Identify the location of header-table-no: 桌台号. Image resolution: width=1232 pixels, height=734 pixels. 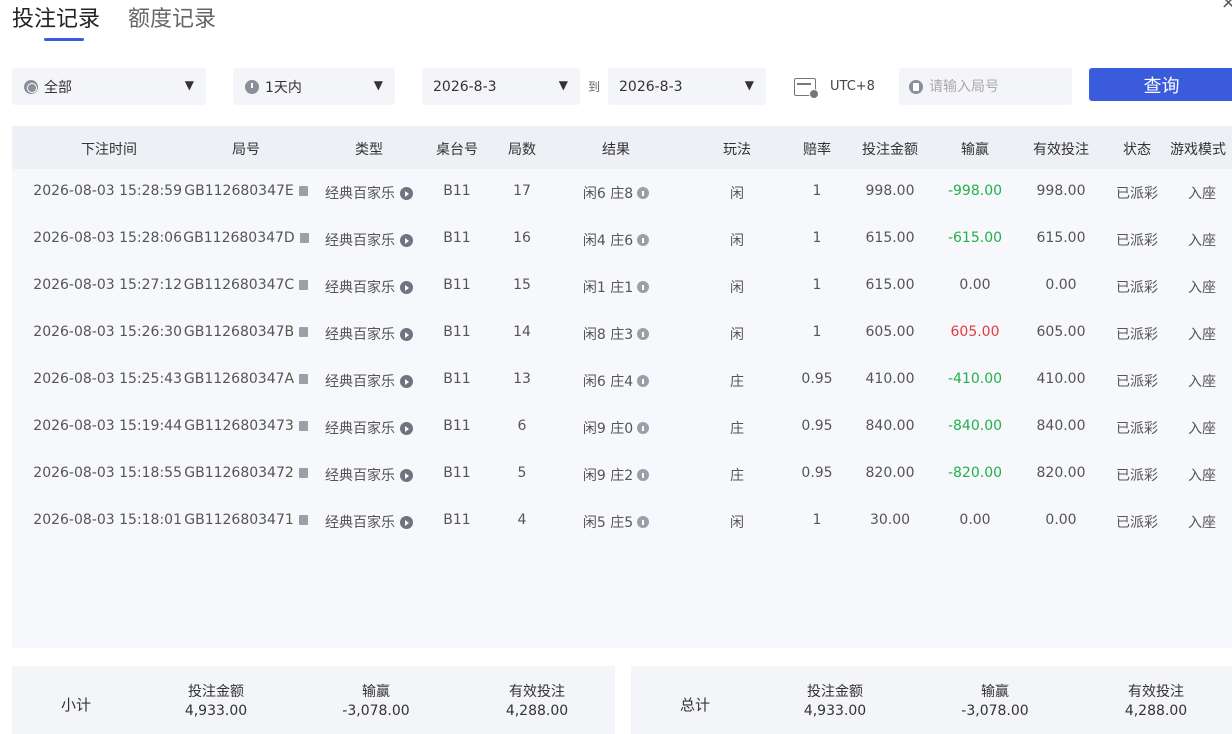
(457, 150).